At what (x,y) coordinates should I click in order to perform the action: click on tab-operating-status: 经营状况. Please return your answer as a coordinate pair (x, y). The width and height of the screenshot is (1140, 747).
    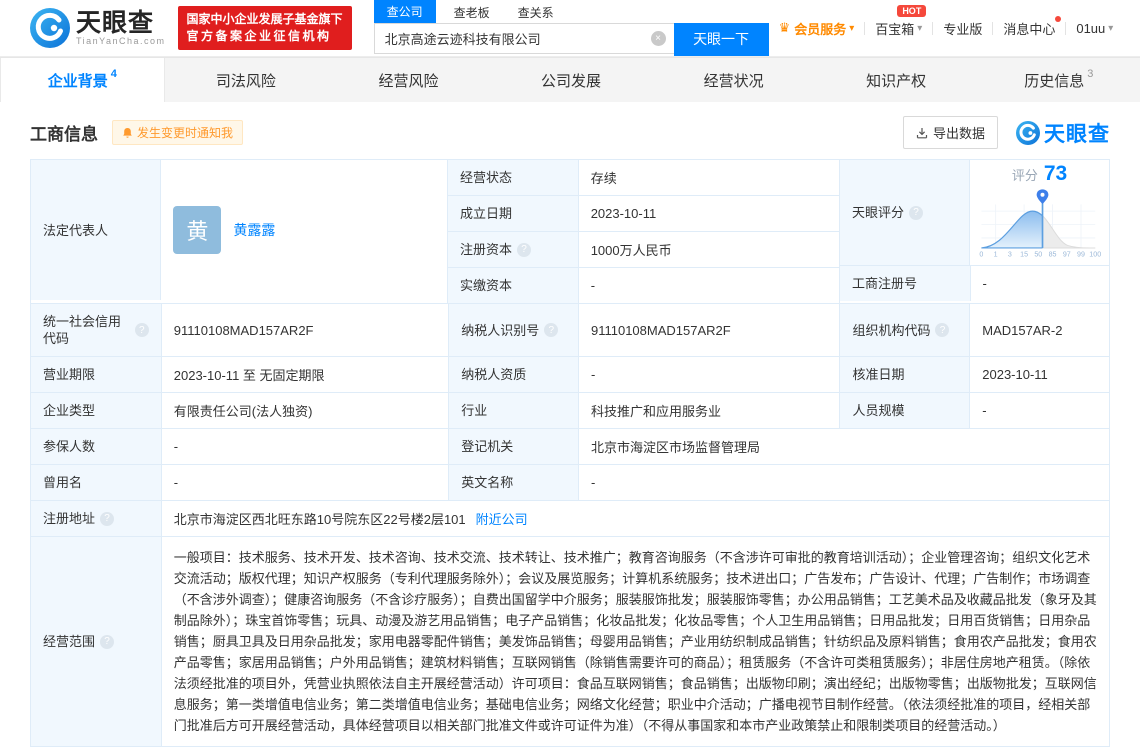
    Looking at the image, I should click on (733, 80).